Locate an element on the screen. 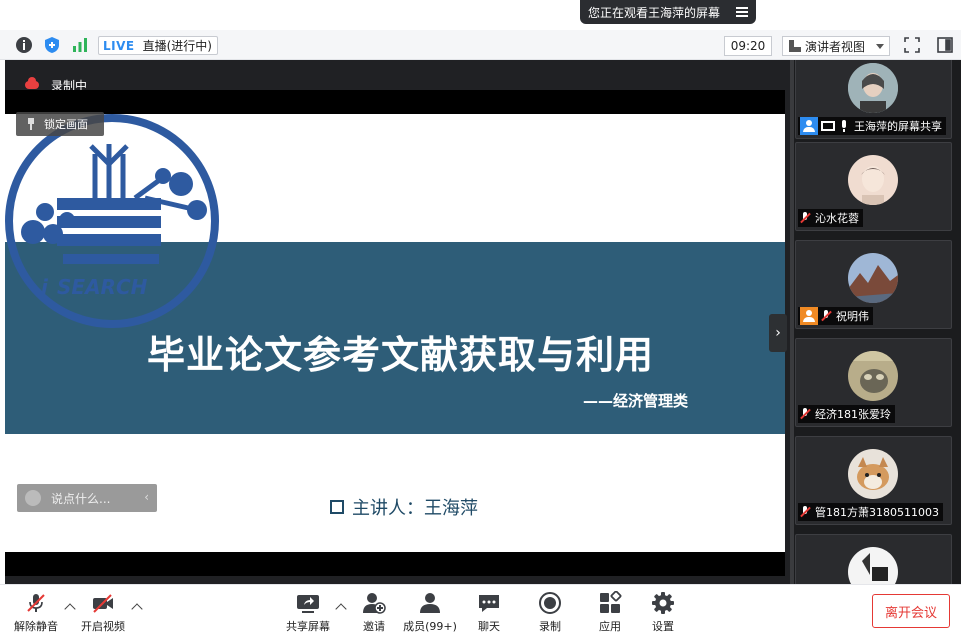  participant-tile is located at coordinates (873, 559).